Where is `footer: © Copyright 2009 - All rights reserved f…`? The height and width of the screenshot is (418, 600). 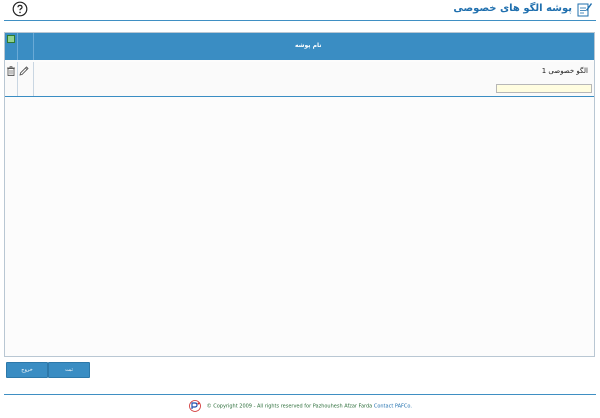 footer: © Copyright 2009 - All rights reserved f… is located at coordinates (300, 406).